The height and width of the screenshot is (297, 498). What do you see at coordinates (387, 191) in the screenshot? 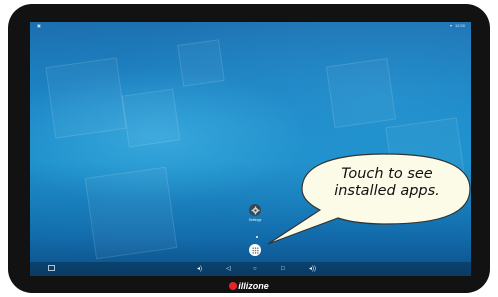
I see `callout-line-2: installed apps.` at bounding box center [387, 191].